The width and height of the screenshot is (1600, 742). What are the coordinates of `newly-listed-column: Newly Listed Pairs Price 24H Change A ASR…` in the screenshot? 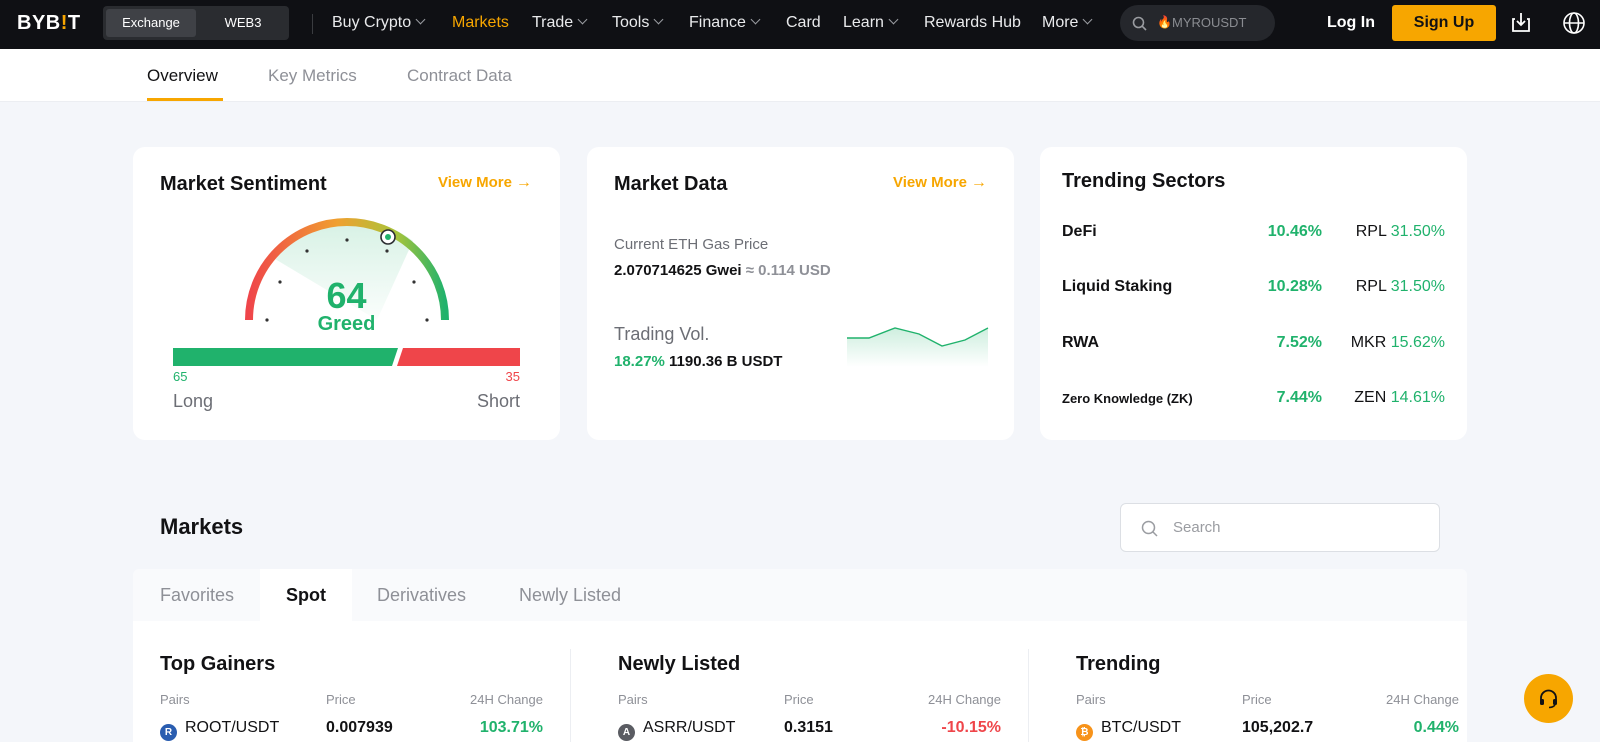 It's located at (820, 681).